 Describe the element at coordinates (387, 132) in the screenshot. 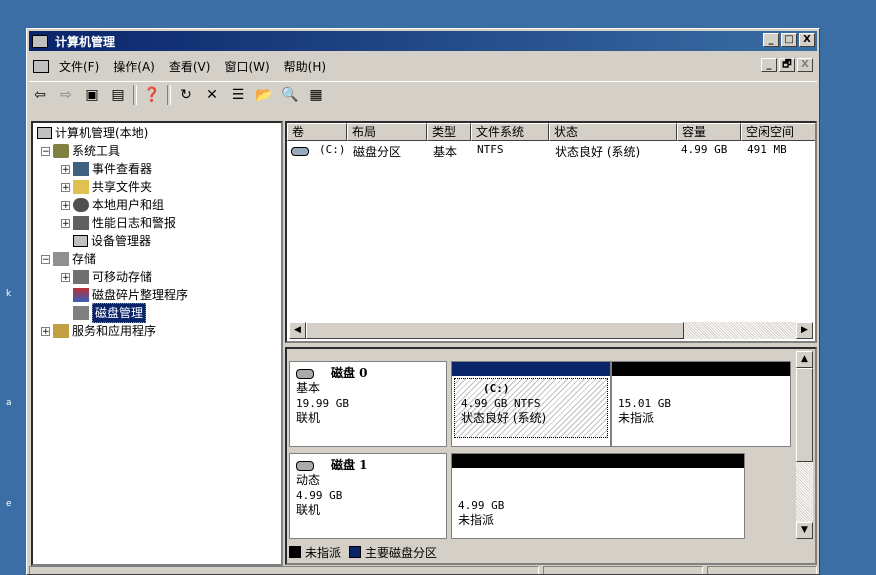

I see `column-header-layout: 布局` at that location.